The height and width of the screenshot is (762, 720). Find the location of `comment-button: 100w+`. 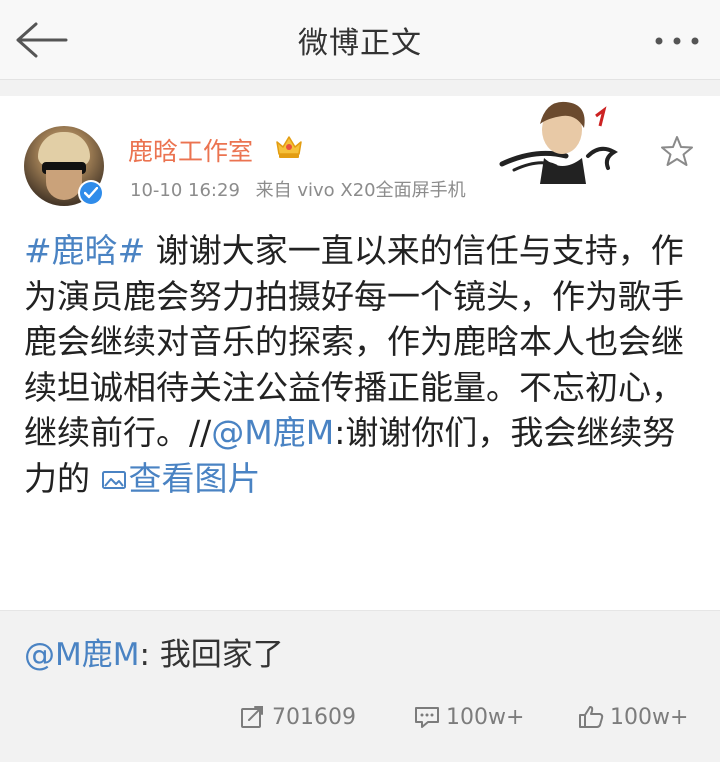

comment-button: 100w+ is located at coordinates (469, 717).